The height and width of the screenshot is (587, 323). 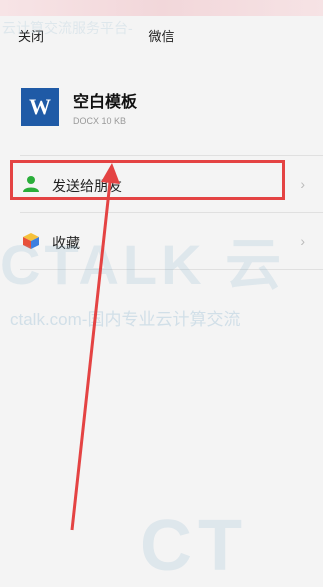 What do you see at coordinates (105, 102) in the screenshot?
I see `file-name: 空白模板` at bounding box center [105, 102].